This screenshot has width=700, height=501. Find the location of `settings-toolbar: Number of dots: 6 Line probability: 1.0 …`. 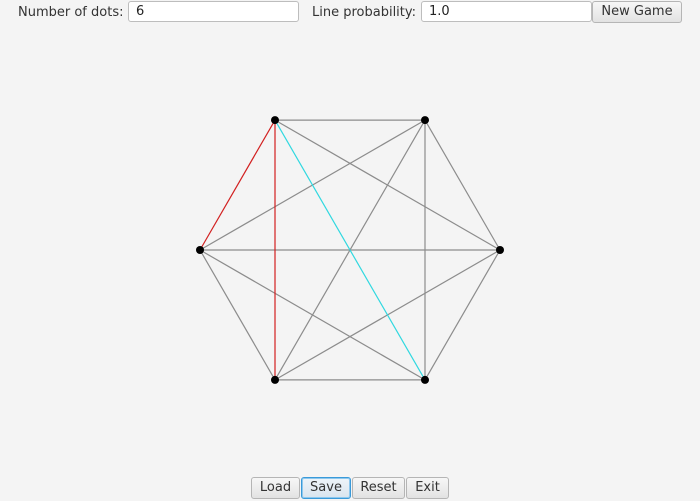

settings-toolbar: Number of dots: 6 Line probability: 1.0 … is located at coordinates (350, 13).